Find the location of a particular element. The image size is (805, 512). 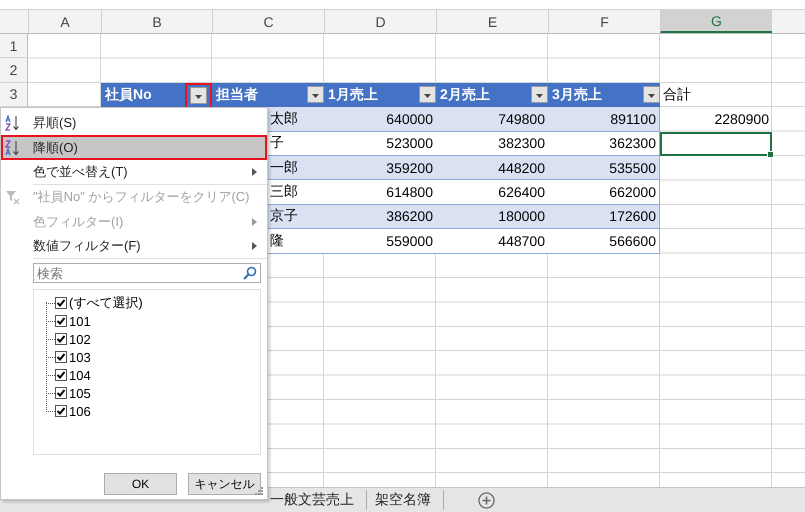

table-cell: 614800 is located at coordinates (380, 192).